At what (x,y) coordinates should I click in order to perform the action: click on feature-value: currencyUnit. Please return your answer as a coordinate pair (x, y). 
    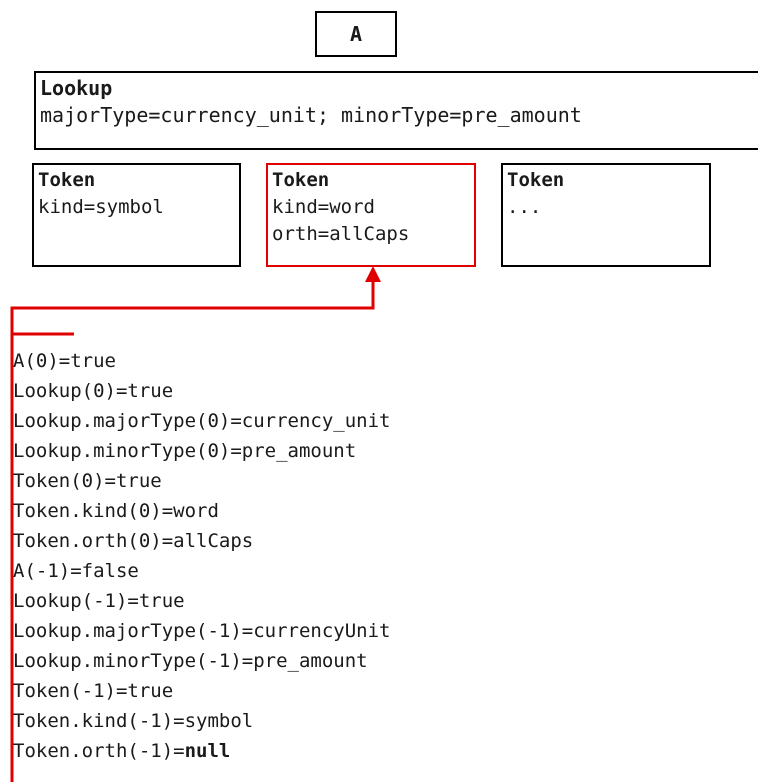
    Looking at the image, I should click on (322, 631).